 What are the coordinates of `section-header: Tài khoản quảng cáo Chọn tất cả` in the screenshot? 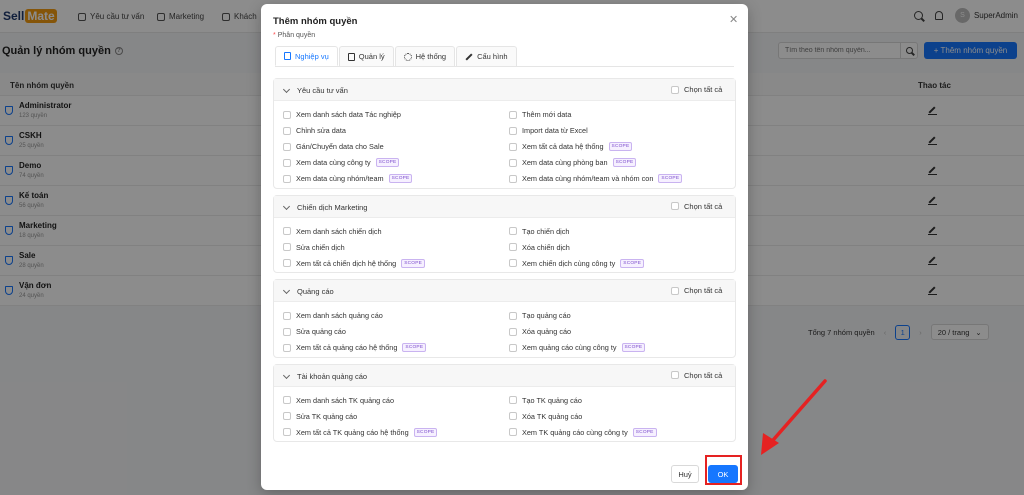 It's located at (504, 375).